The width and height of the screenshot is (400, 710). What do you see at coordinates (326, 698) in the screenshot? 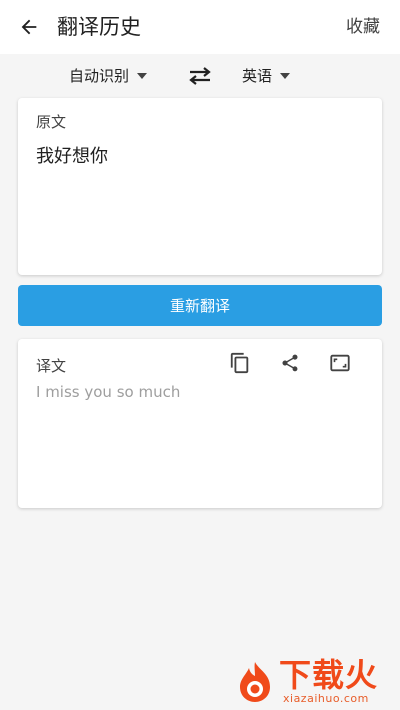
I see `watermark-url: xiazaihuo.com` at bounding box center [326, 698].